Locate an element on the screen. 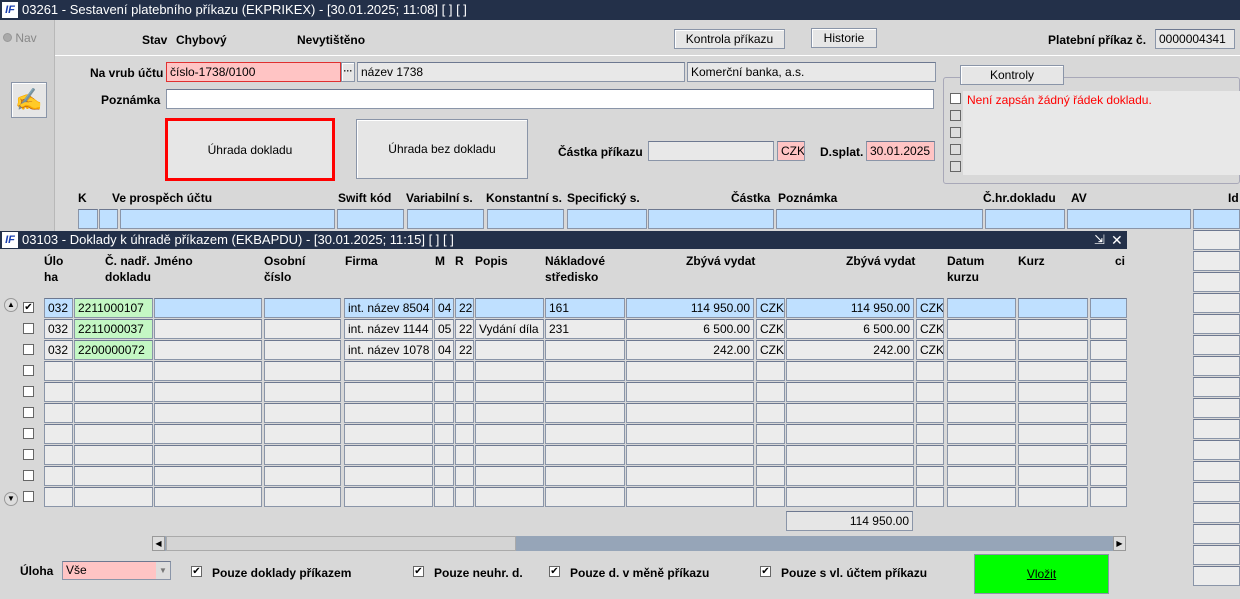 This screenshot has width=1240, height=599. cell-zbyva2: 6 500.00 is located at coordinates (850, 329).